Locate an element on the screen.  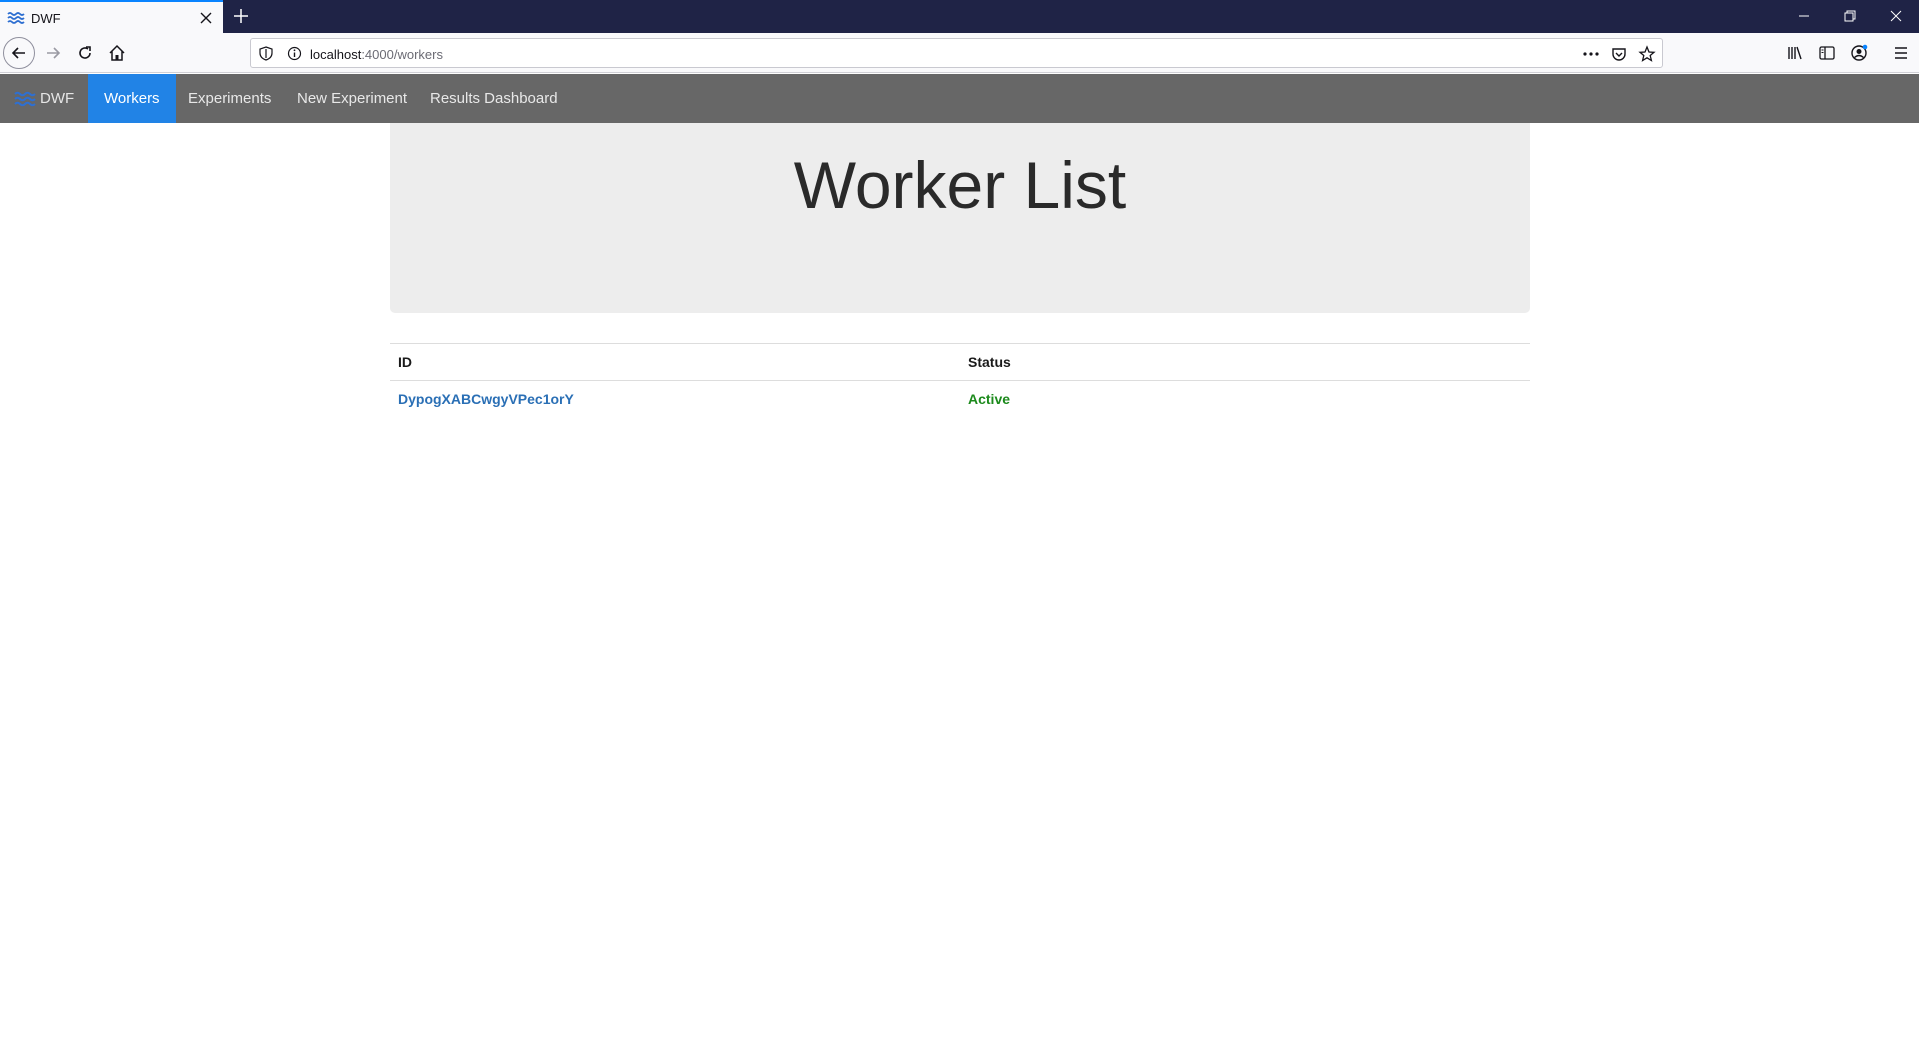
sidebar-icon is located at coordinates (1827, 53).